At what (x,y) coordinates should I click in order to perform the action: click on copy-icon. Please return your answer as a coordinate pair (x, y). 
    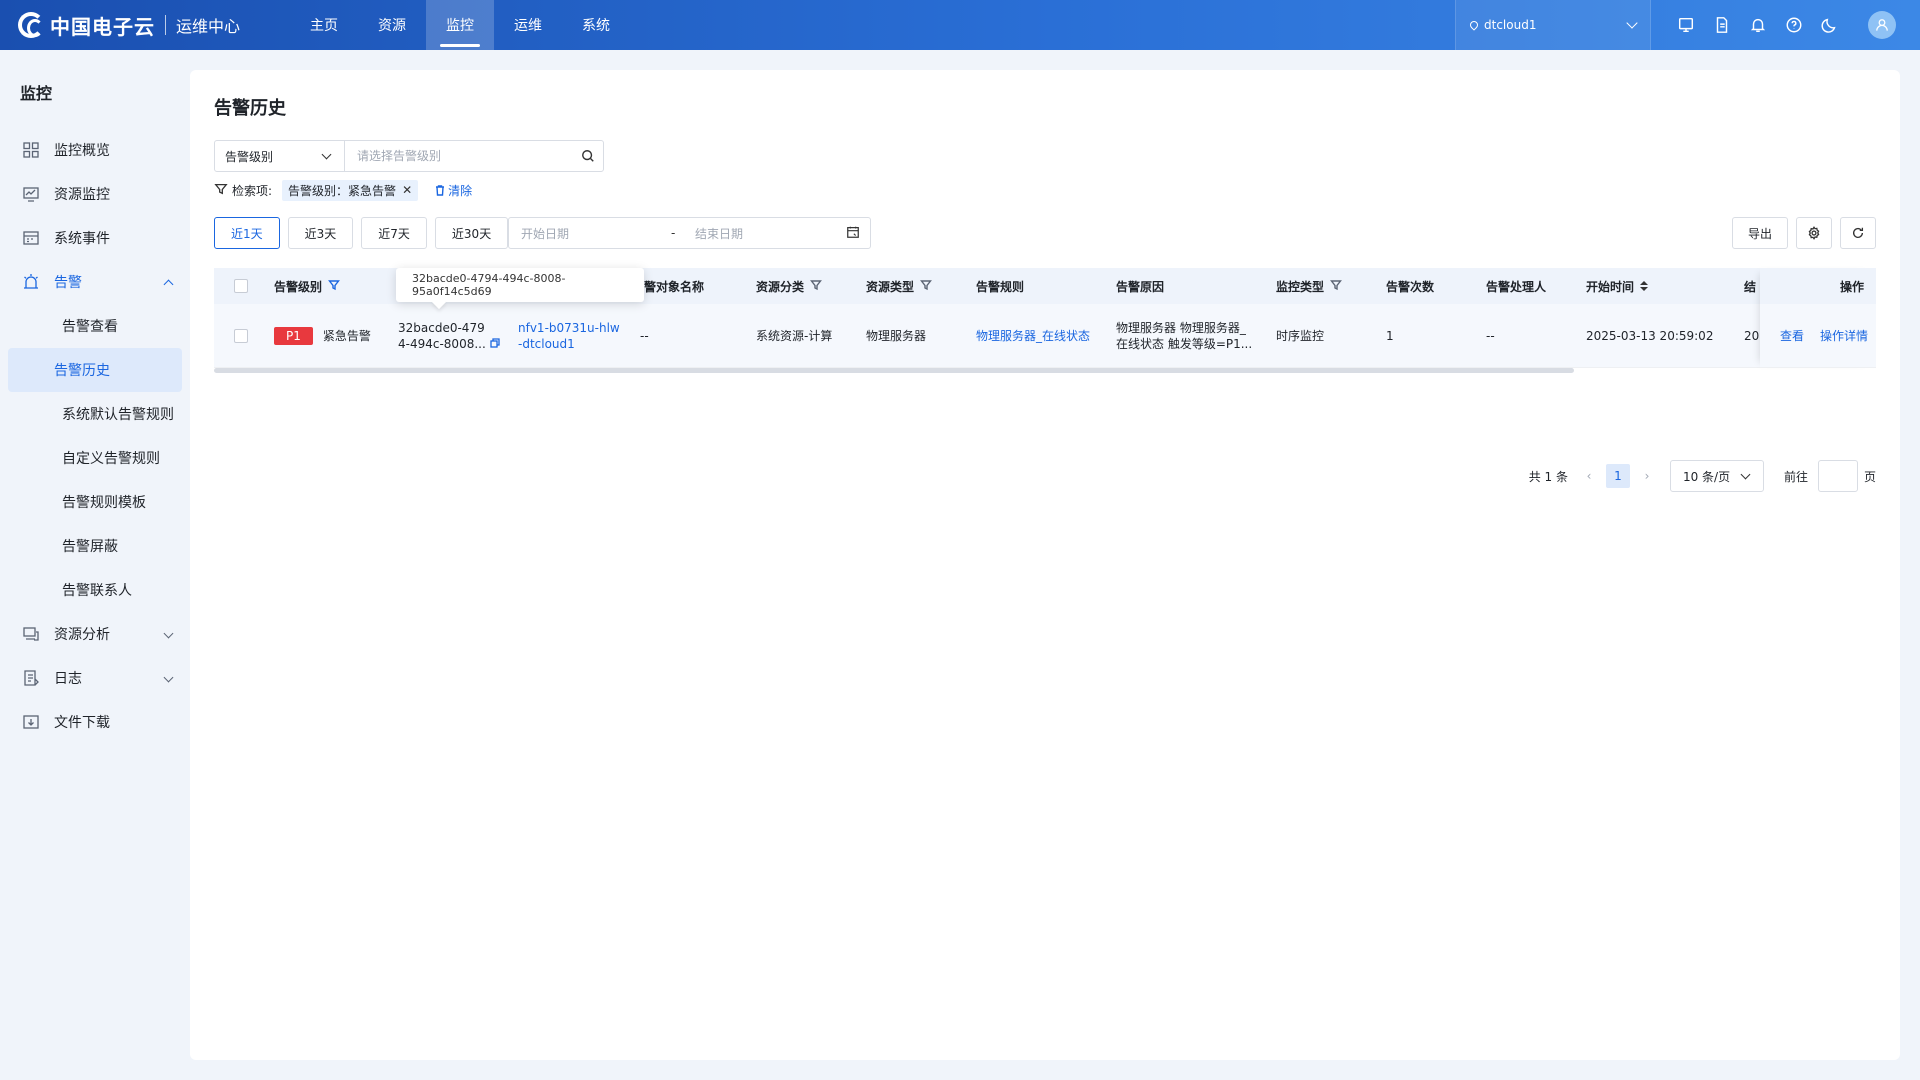
    Looking at the image, I should click on (493, 344).